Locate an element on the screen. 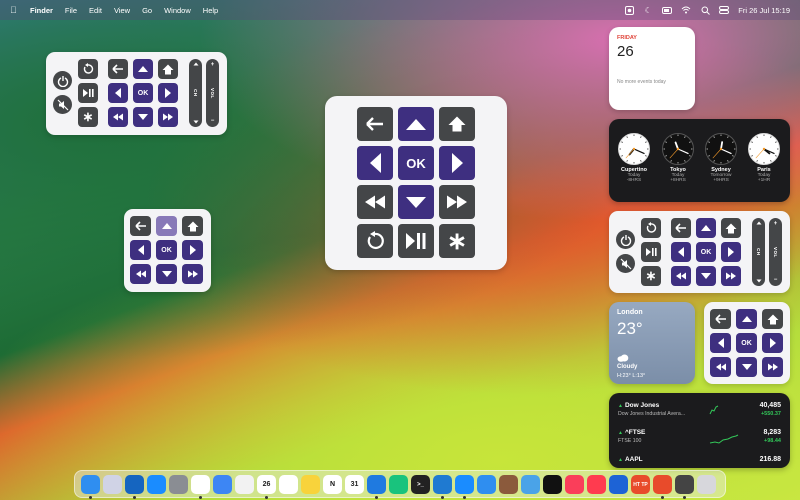 The width and height of the screenshot is (800, 500). fantastical-icon: 31 is located at coordinates (354, 484).